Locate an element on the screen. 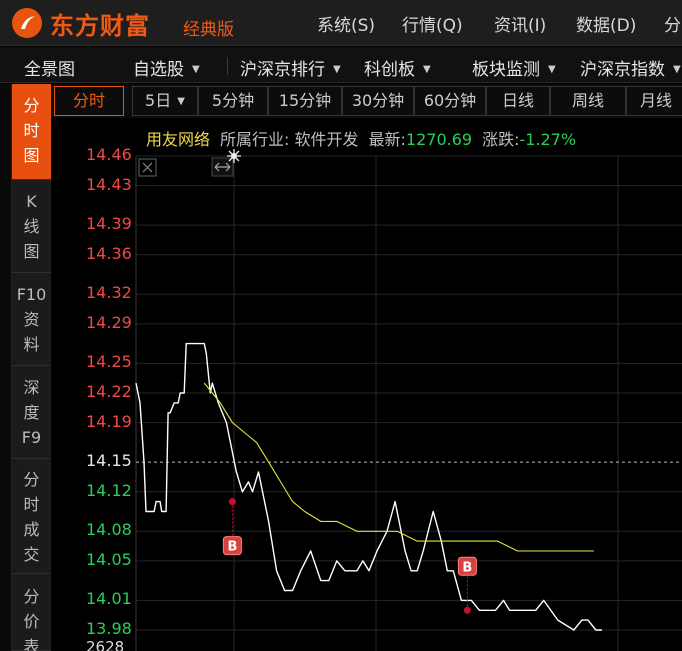 The height and width of the screenshot is (651, 682). chart-controls is located at coordinates (189, 163).